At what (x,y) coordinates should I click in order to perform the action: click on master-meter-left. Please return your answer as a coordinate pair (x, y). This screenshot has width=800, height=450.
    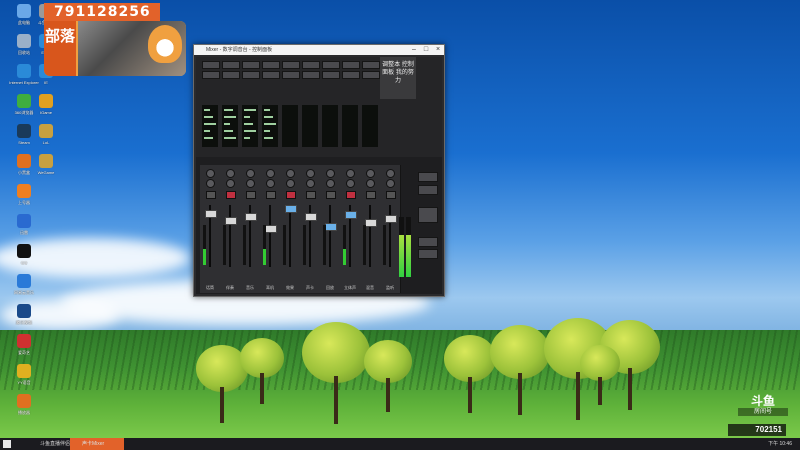
    Looking at the image, I should click on (401, 247).